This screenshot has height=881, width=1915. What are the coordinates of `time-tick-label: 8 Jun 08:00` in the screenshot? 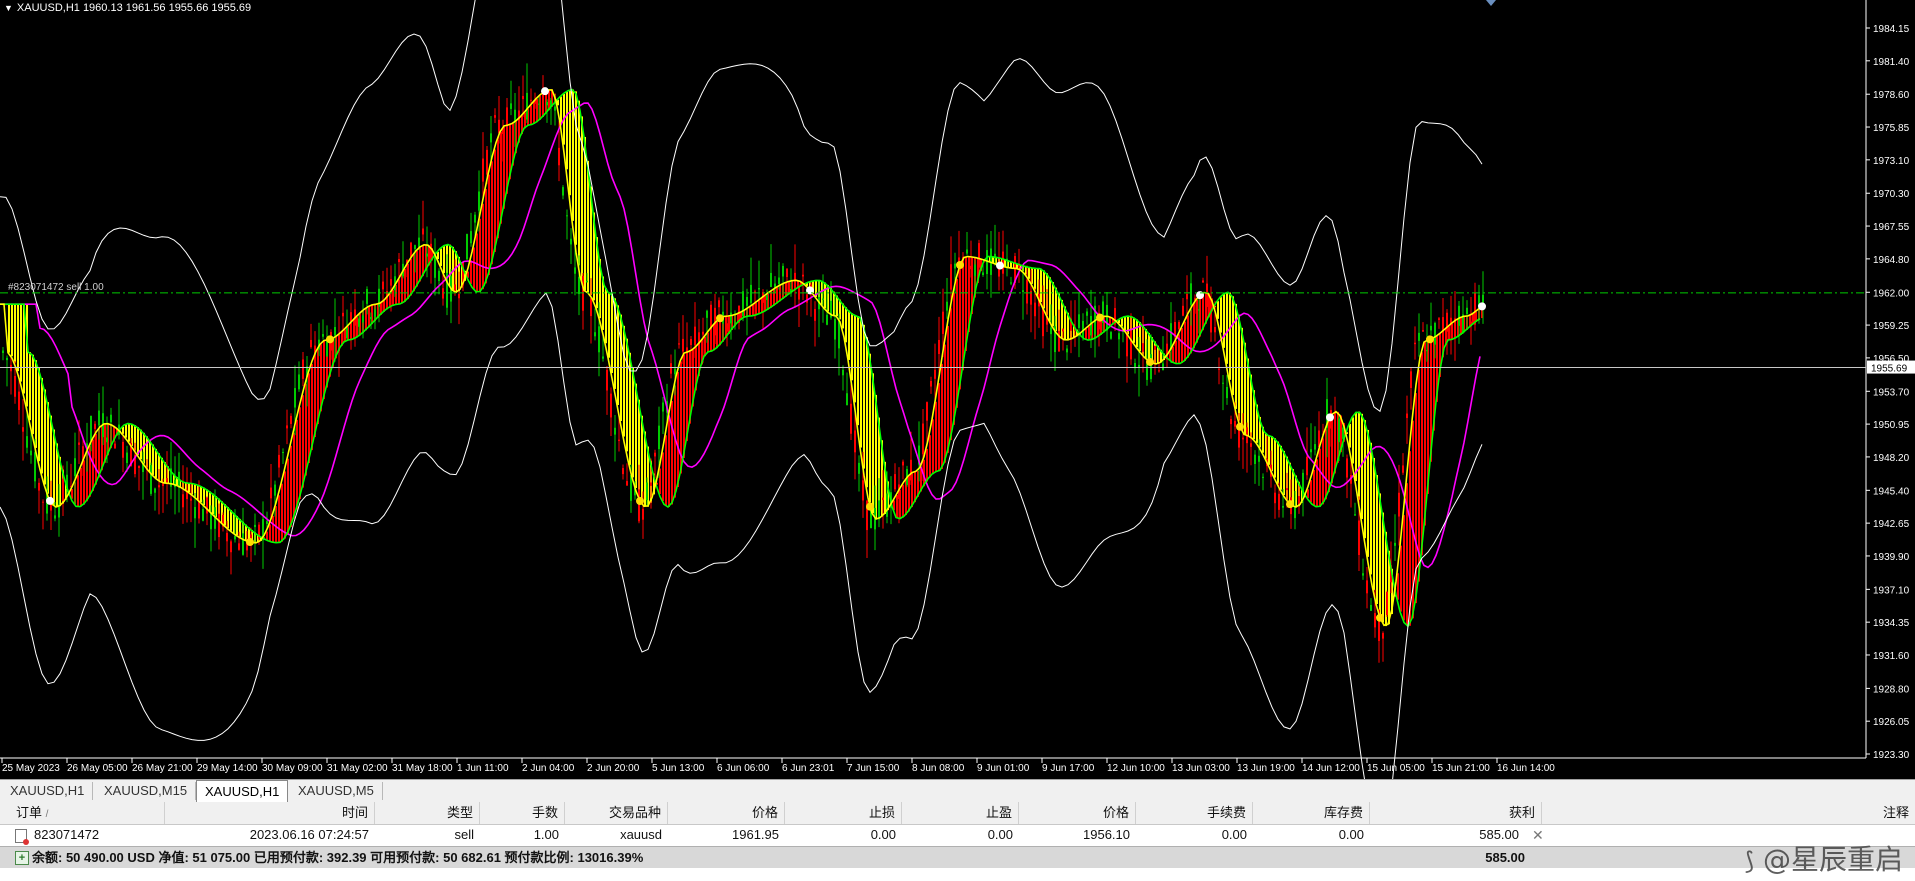 It's located at (938, 768).